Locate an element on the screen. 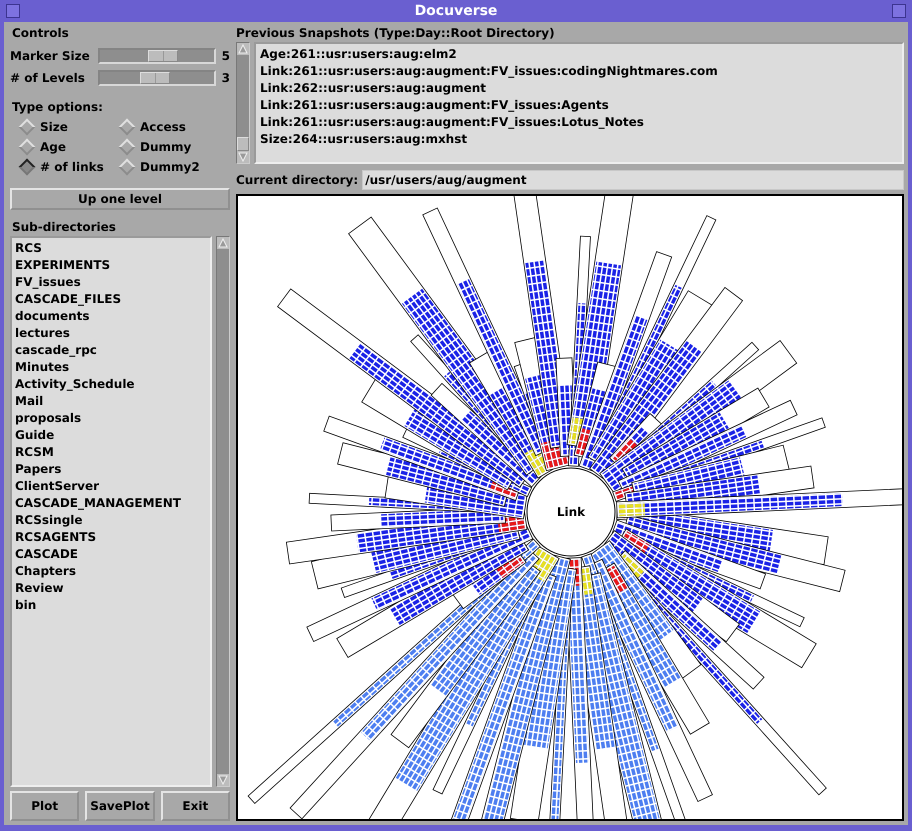 The height and width of the screenshot is (831, 912). up-one-level-button: Up one level is located at coordinates (120, 199).